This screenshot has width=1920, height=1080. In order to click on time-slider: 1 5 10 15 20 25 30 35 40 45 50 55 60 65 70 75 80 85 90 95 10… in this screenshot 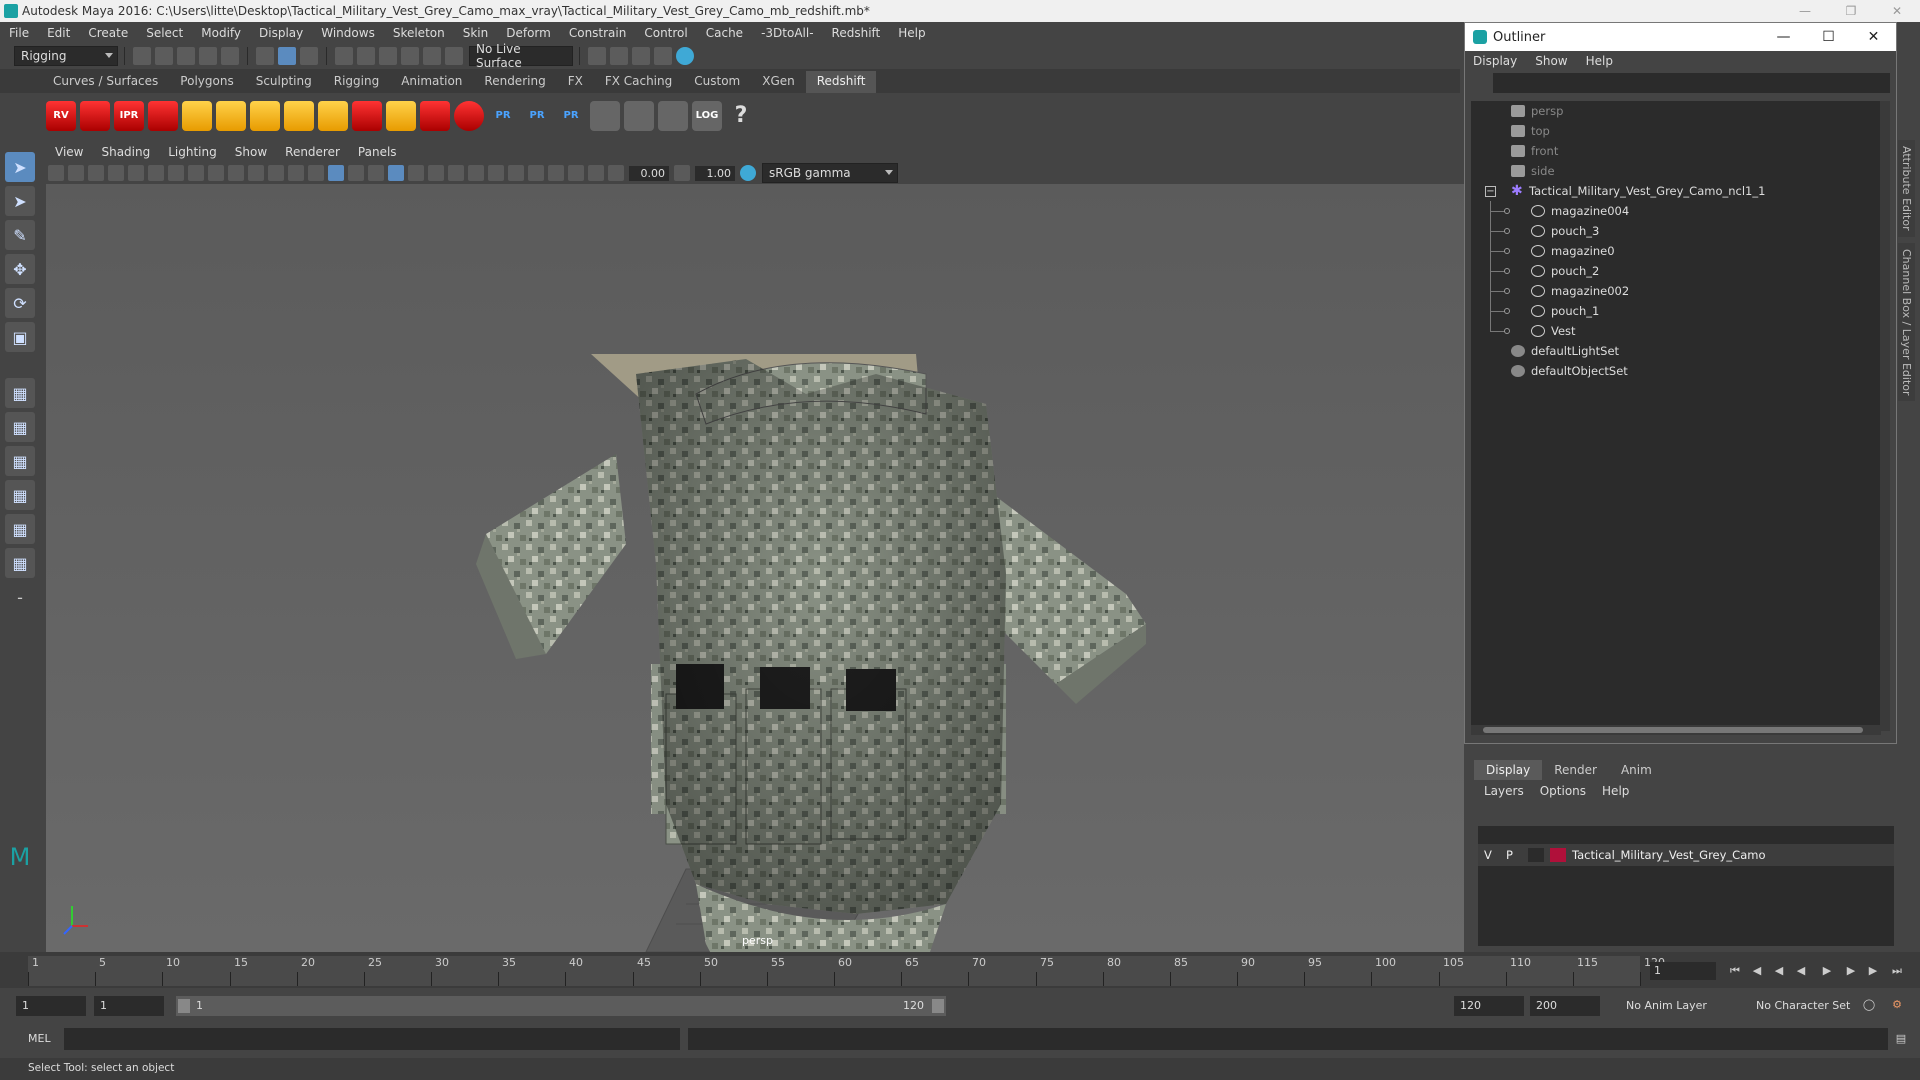, I will do `click(960, 970)`.